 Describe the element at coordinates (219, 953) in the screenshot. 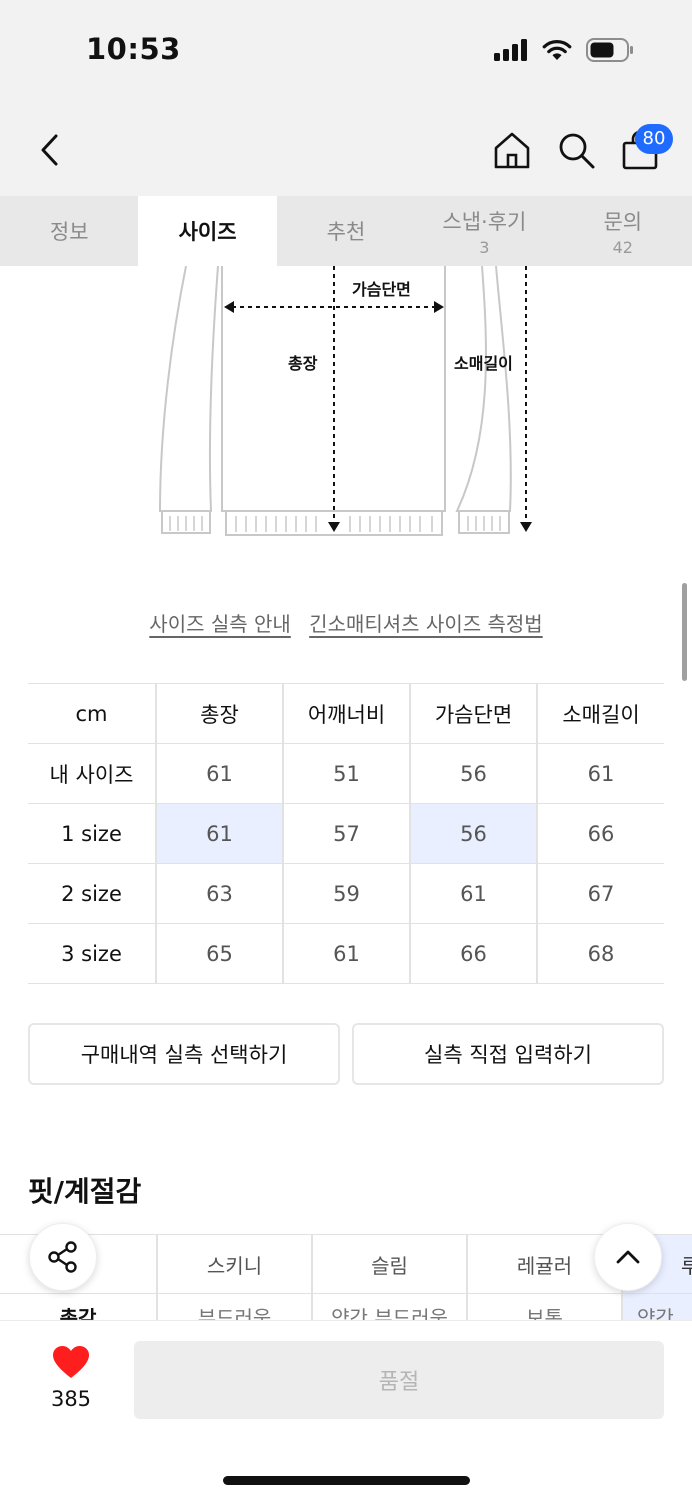

I see `table-cell: 65` at that location.